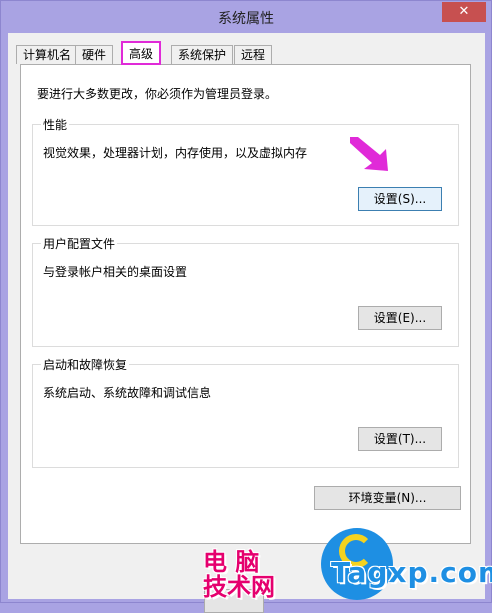 This screenshot has width=492, height=613. I want to click on watermark-en: Tagxp.com, so click(411, 572).